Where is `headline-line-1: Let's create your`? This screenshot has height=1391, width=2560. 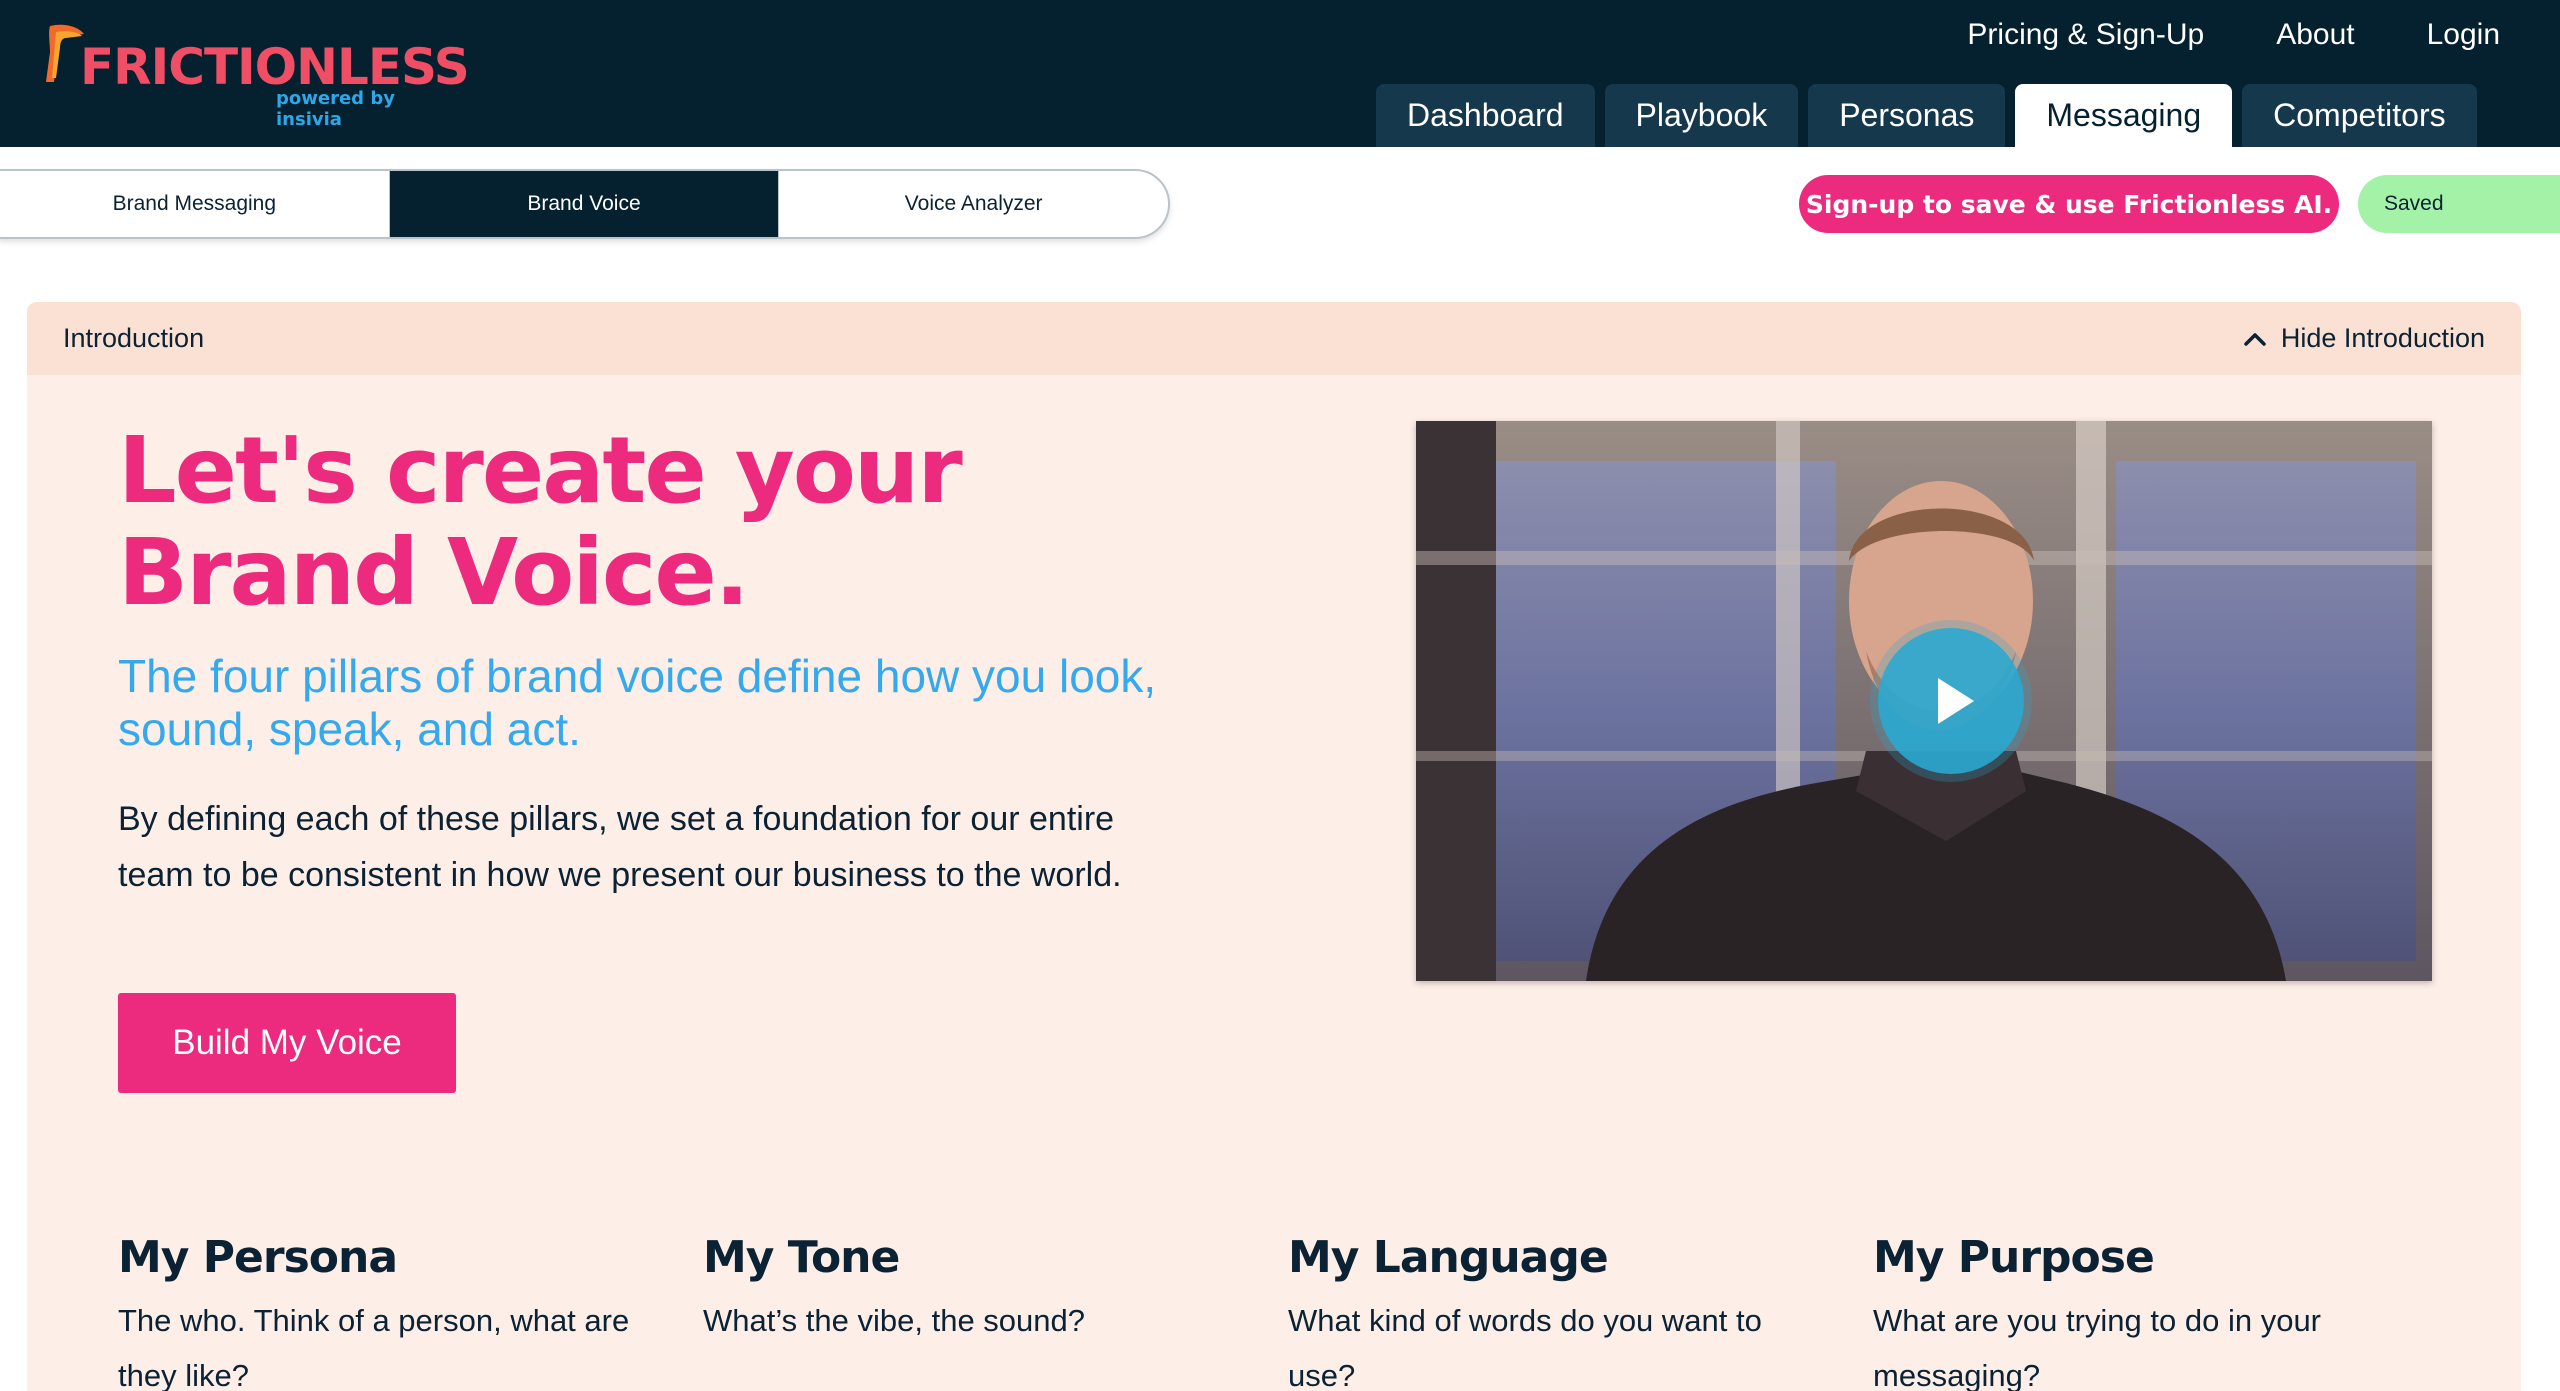
headline-line-1: Let's create your is located at coordinates (540, 470).